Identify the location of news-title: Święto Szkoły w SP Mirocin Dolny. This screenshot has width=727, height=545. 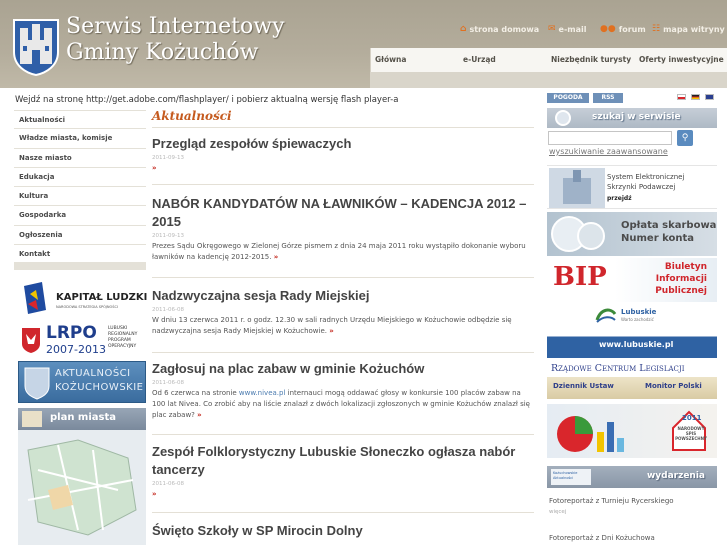
(343, 531).